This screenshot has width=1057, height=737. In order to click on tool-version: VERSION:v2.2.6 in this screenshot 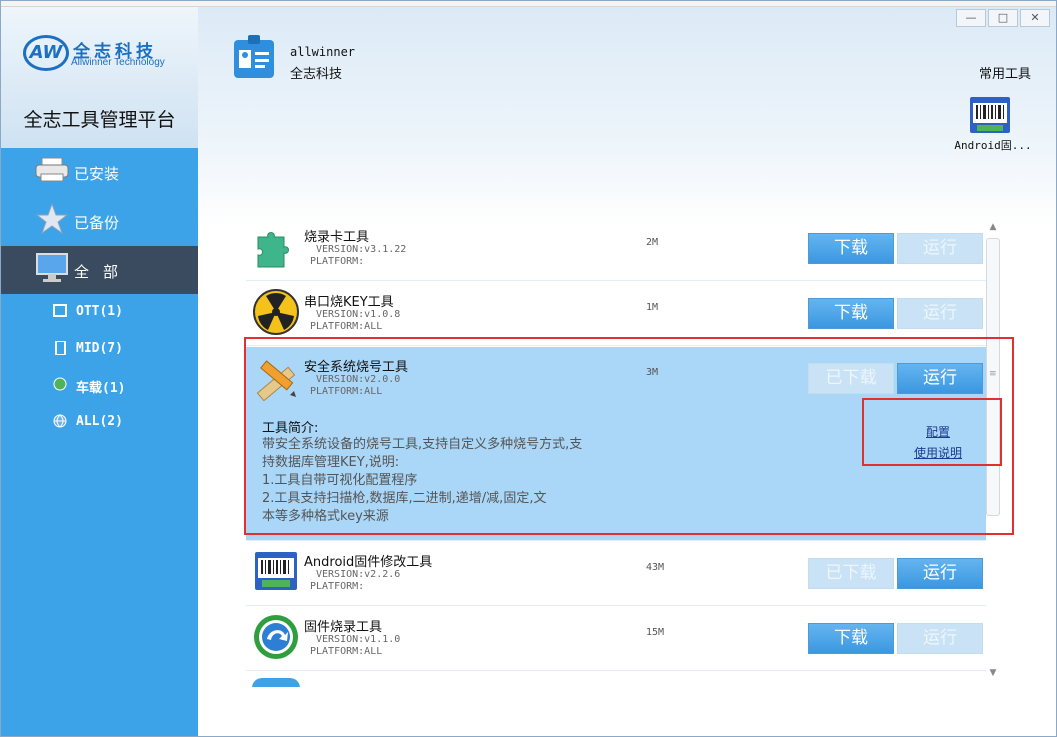, I will do `click(358, 574)`.